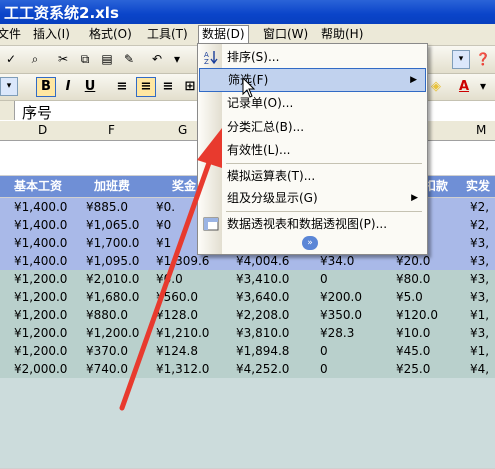  I want to click on mouse-cursor-icon, so click(249, 87).